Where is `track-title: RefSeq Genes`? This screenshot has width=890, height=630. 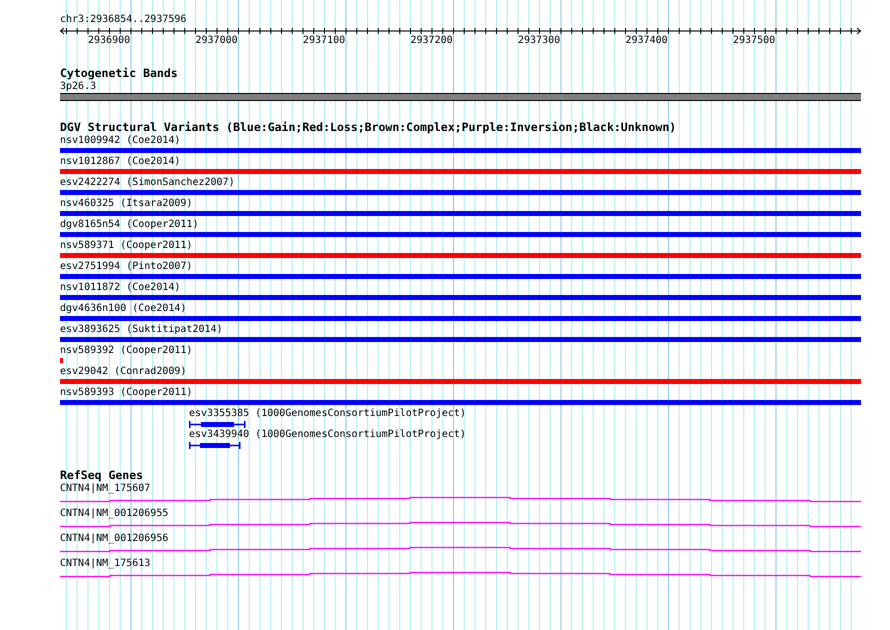
track-title: RefSeq Genes is located at coordinates (102, 475).